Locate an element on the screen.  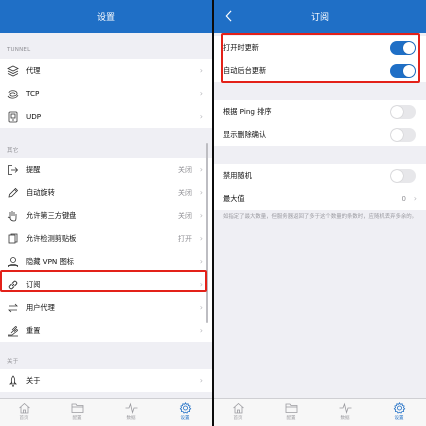
settings-item-label: 重置 is located at coordinates (33, 330).